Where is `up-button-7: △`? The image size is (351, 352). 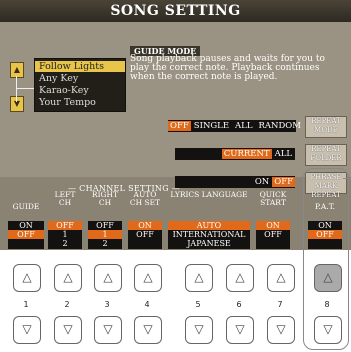 up-button-7: △ is located at coordinates (281, 278).